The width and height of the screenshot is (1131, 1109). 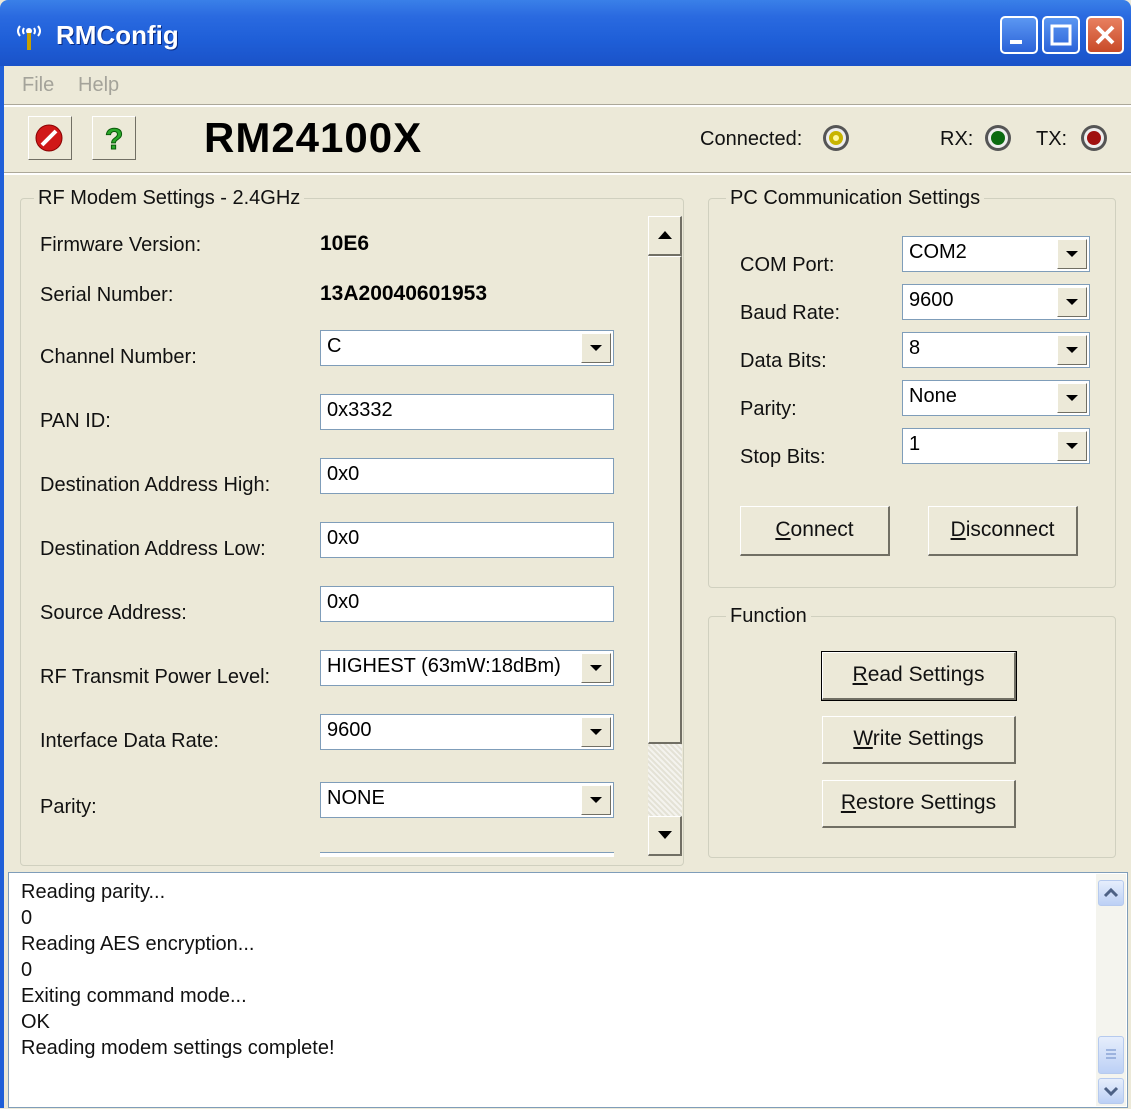 What do you see at coordinates (957, 139) in the screenshot?
I see `rx-label: RX:` at bounding box center [957, 139].